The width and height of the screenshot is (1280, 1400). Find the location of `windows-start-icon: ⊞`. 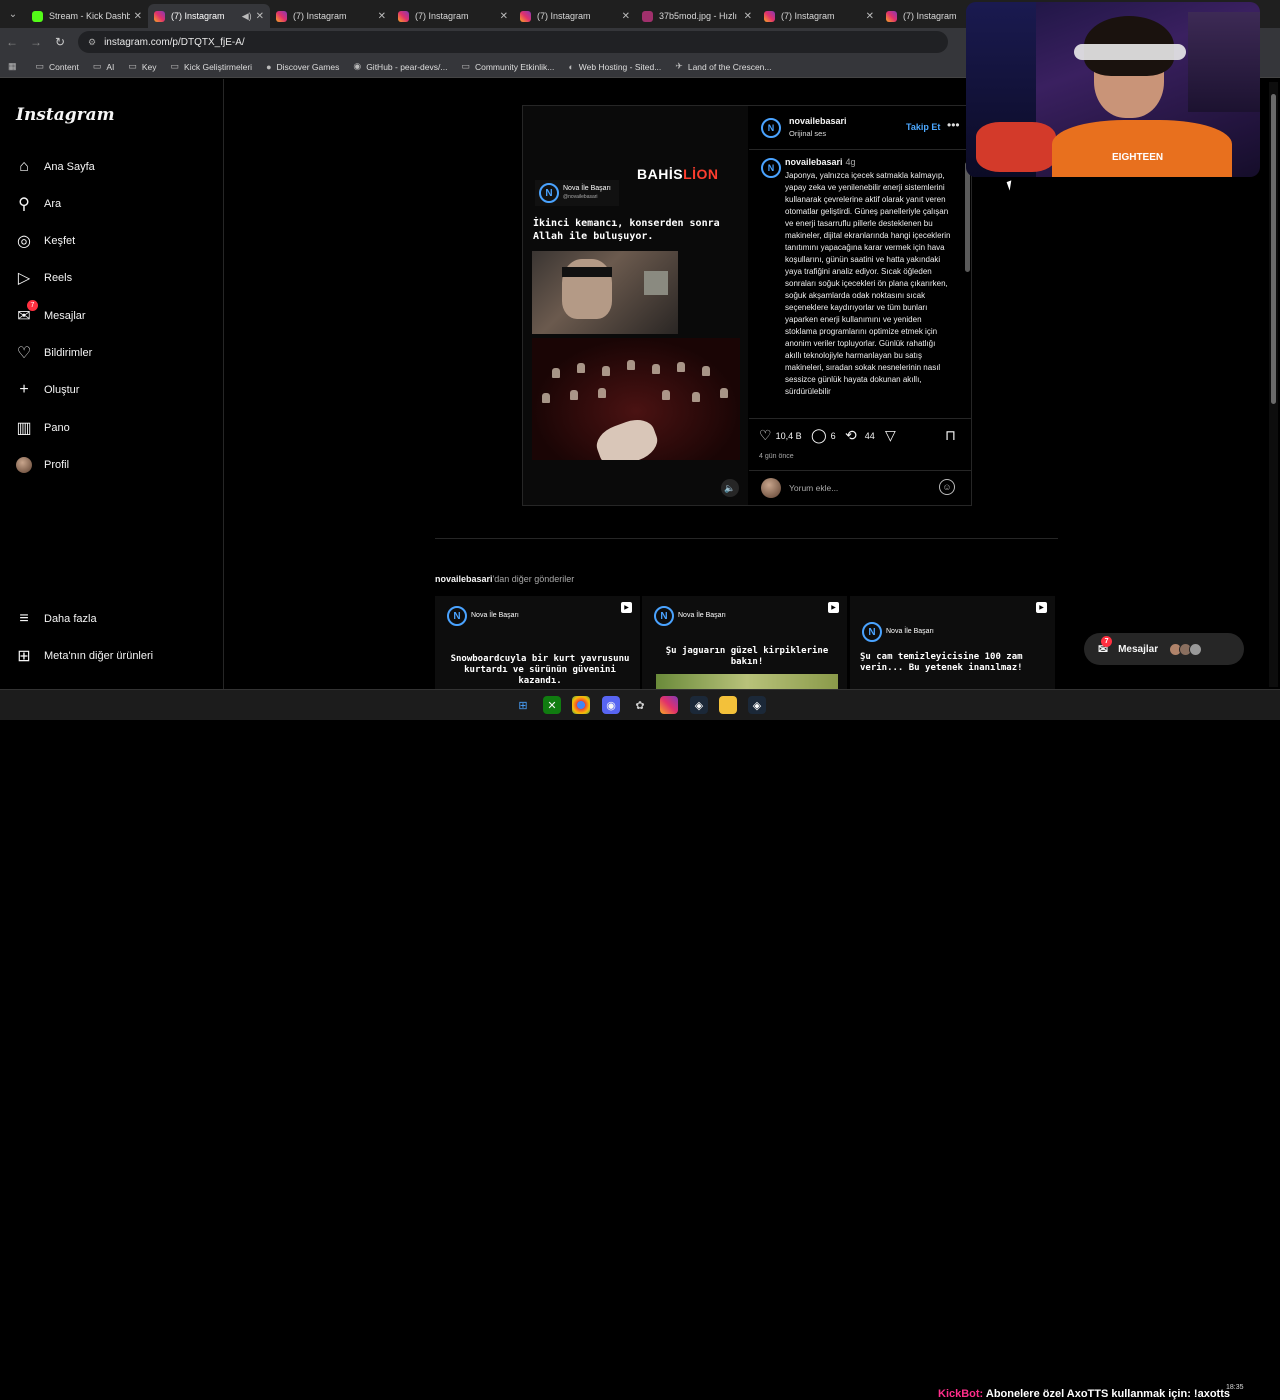

windows-start-icon: ⊞ is located at coordinates (523, 705).